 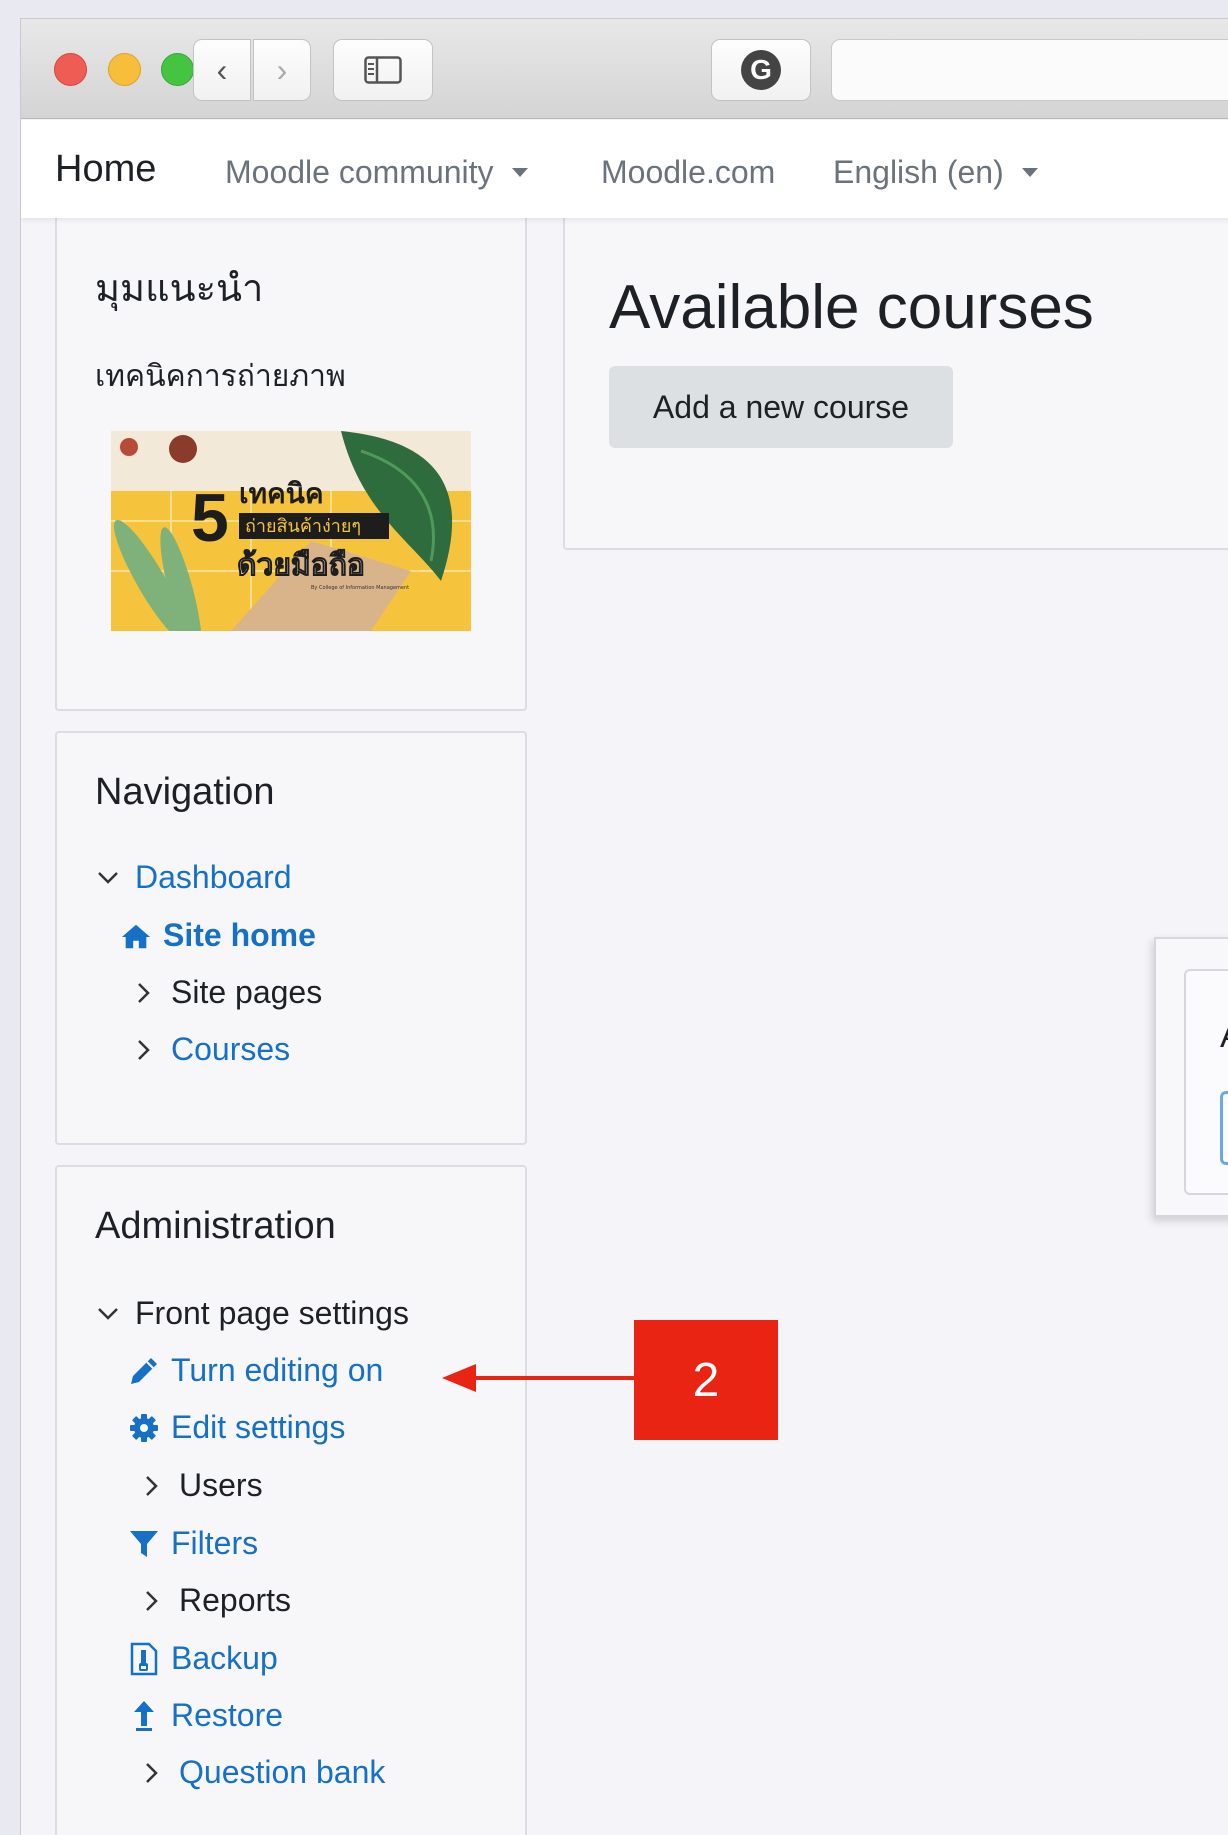 What do you see at coordinates (247, 992) in the screenshot?
I see `nav-item-label: Site pages` at bounding box center [247, 992].